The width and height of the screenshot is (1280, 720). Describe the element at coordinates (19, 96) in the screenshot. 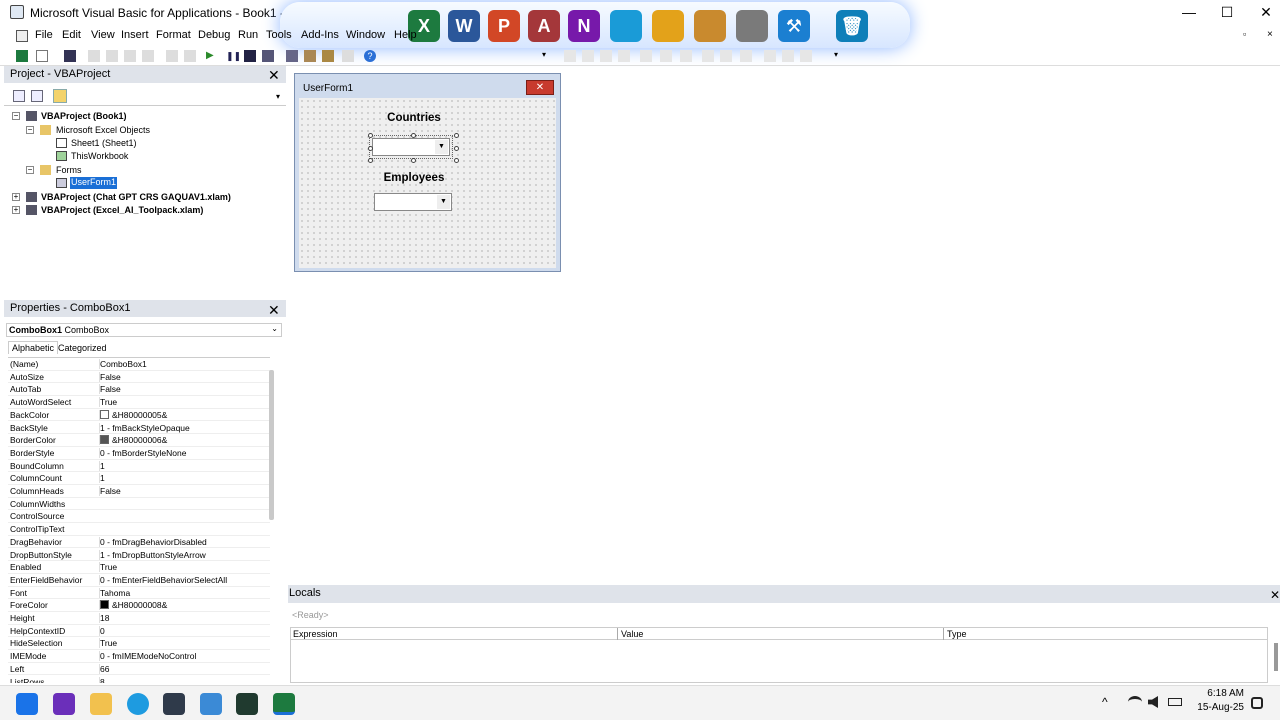

I see `view-code-icon` at that location.